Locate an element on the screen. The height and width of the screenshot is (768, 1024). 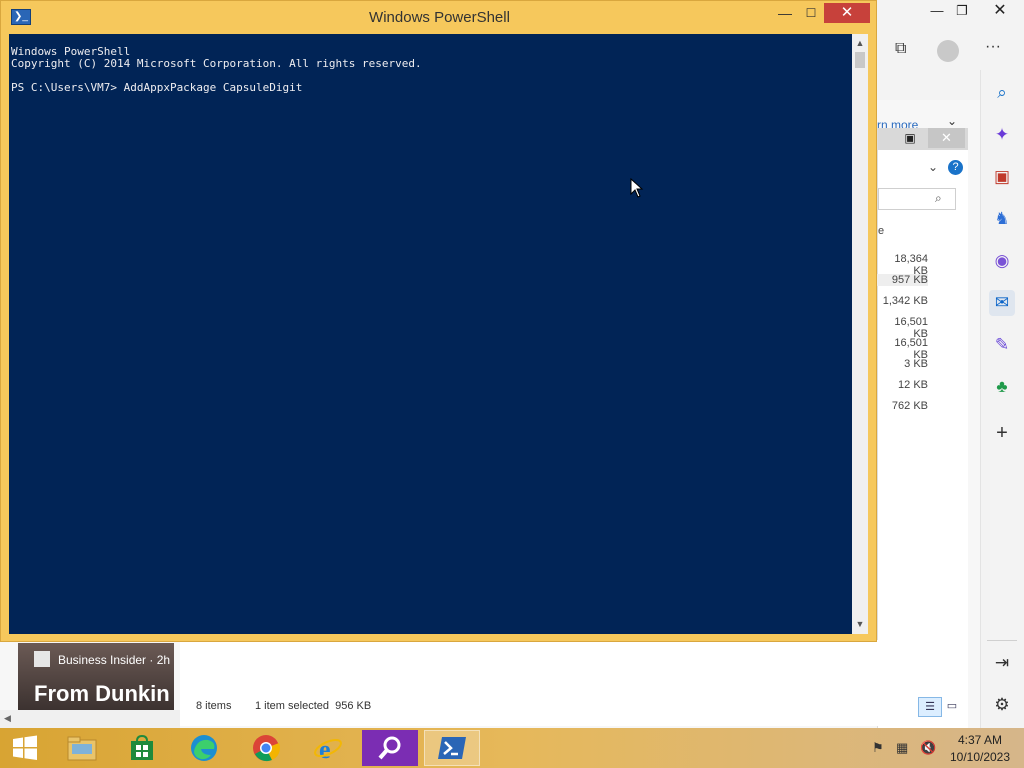
svg-text: e is located at coordinates (325, 749).